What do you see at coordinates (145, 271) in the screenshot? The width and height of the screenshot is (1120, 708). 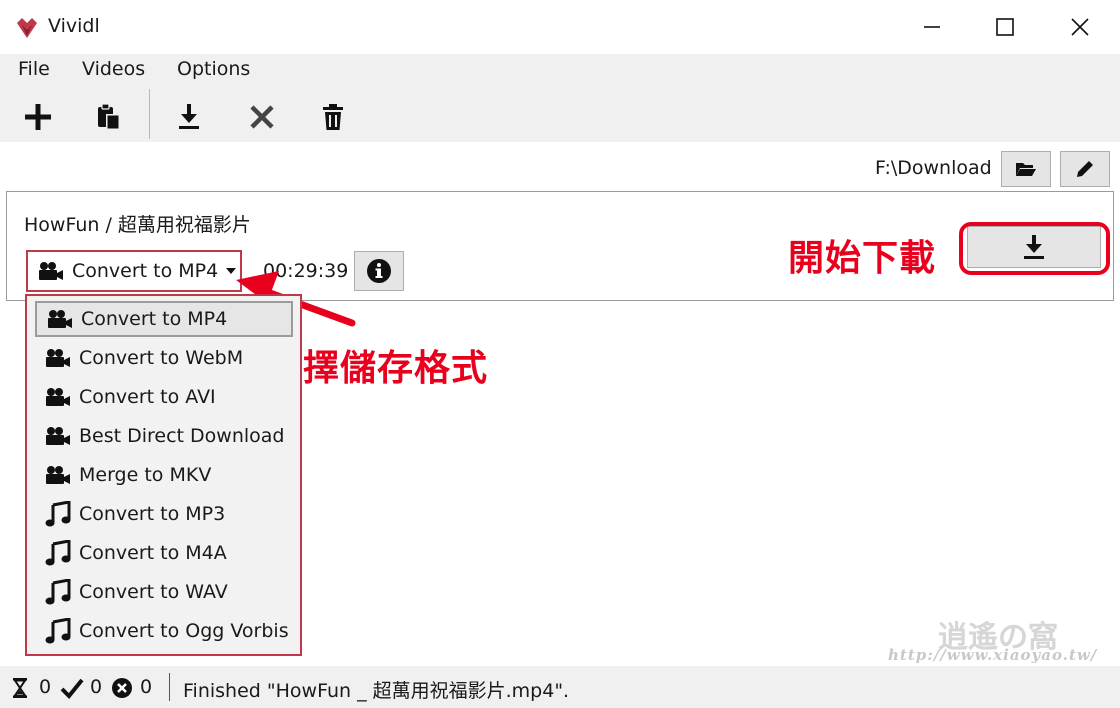 I see `format-select-label: Convert to MP4` at bounding box center [145, 271].